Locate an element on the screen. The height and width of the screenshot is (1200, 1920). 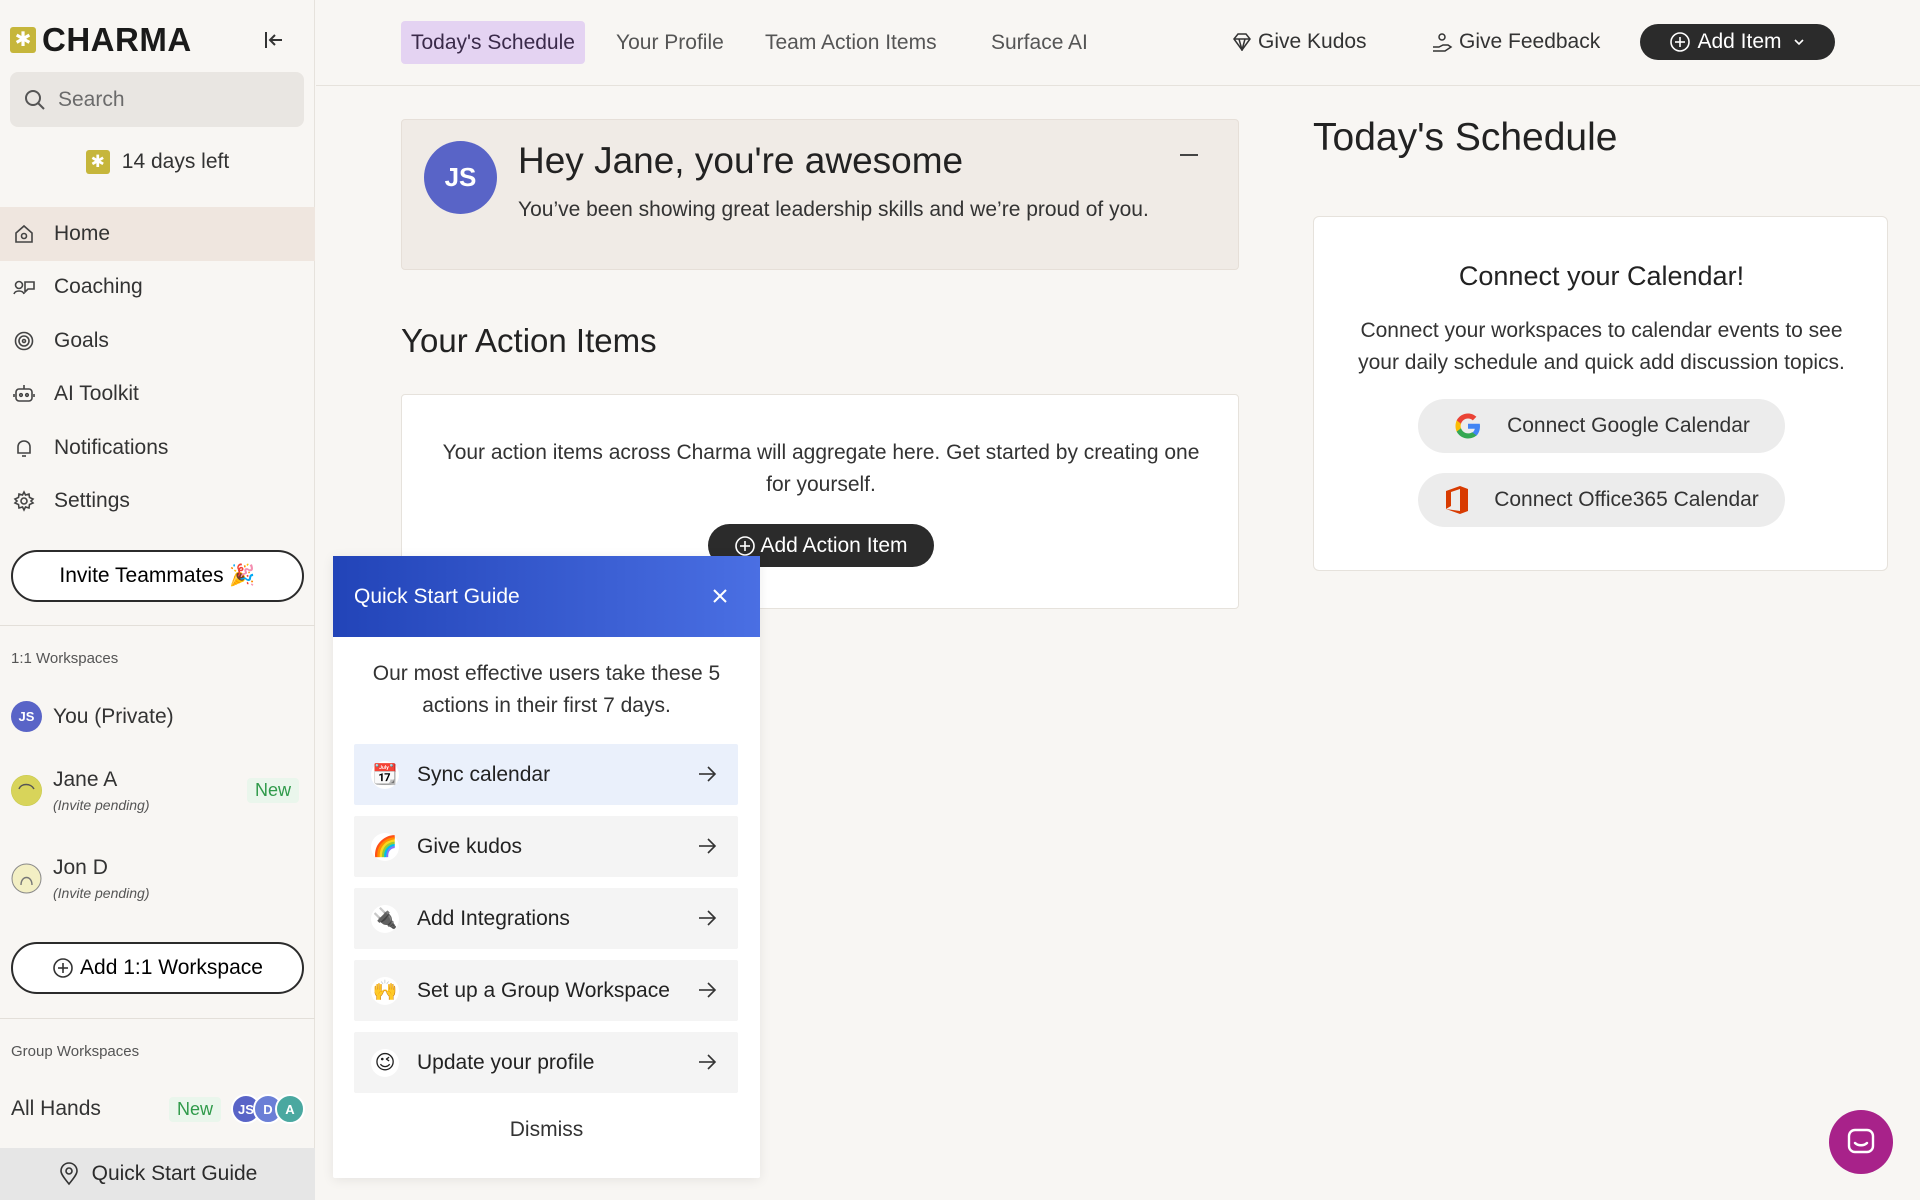
quick-start-item-update-profile: 😉 Update your profile is located at coordinates (546, 1062).